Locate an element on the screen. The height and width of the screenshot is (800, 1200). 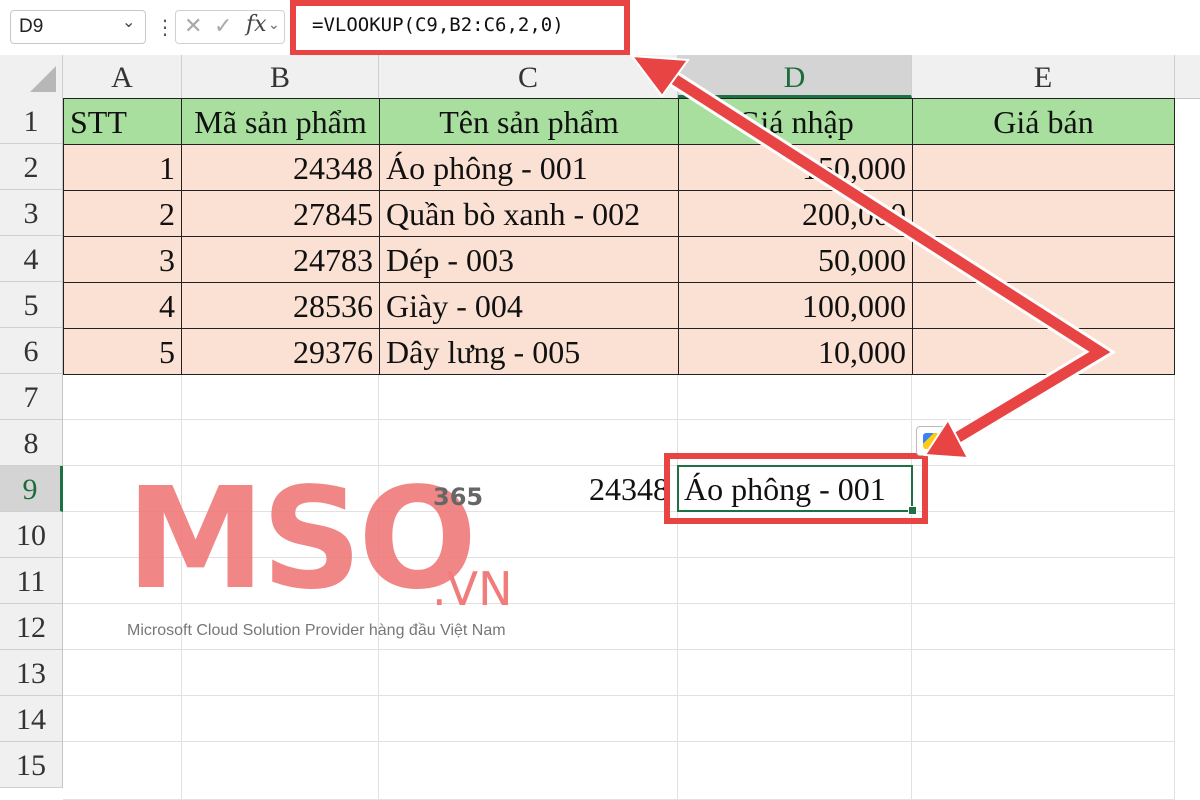
logo-365: 365 is located at coordinates (458, 497).